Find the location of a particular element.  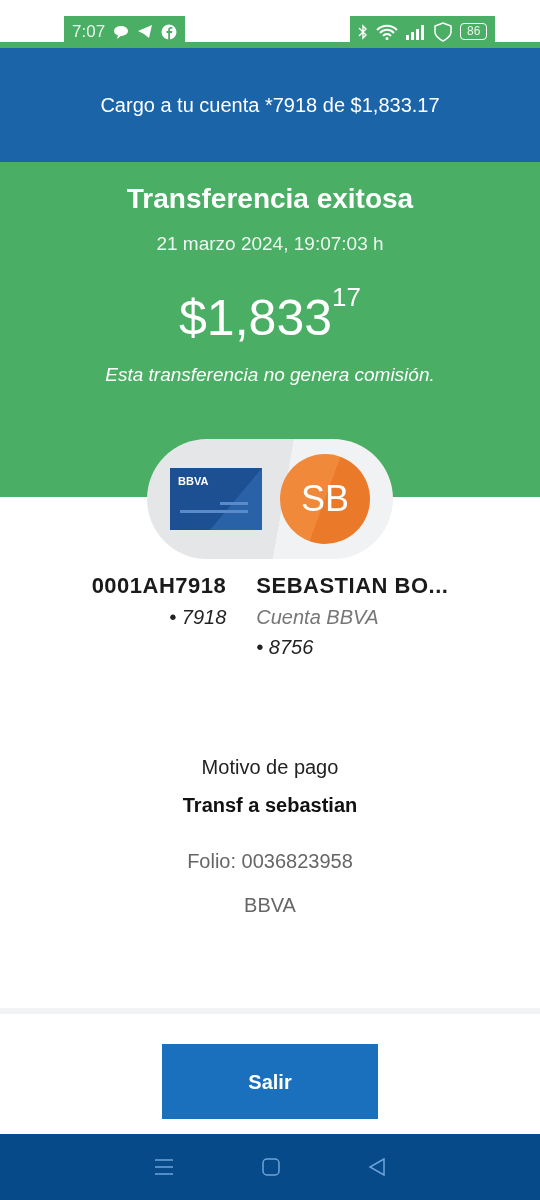

origin-account-name: 0001AH7918 is located at coordinates (159, 586).